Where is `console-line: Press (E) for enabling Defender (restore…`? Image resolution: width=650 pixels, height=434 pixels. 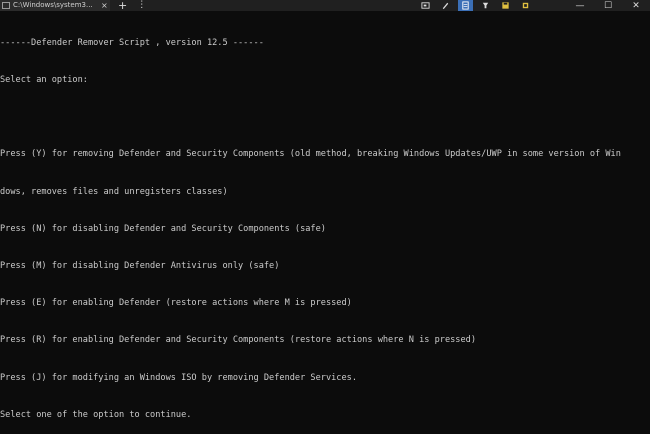 console-line: Press (E) for enabling Defender (restore… is located at coordinates (176, 303).